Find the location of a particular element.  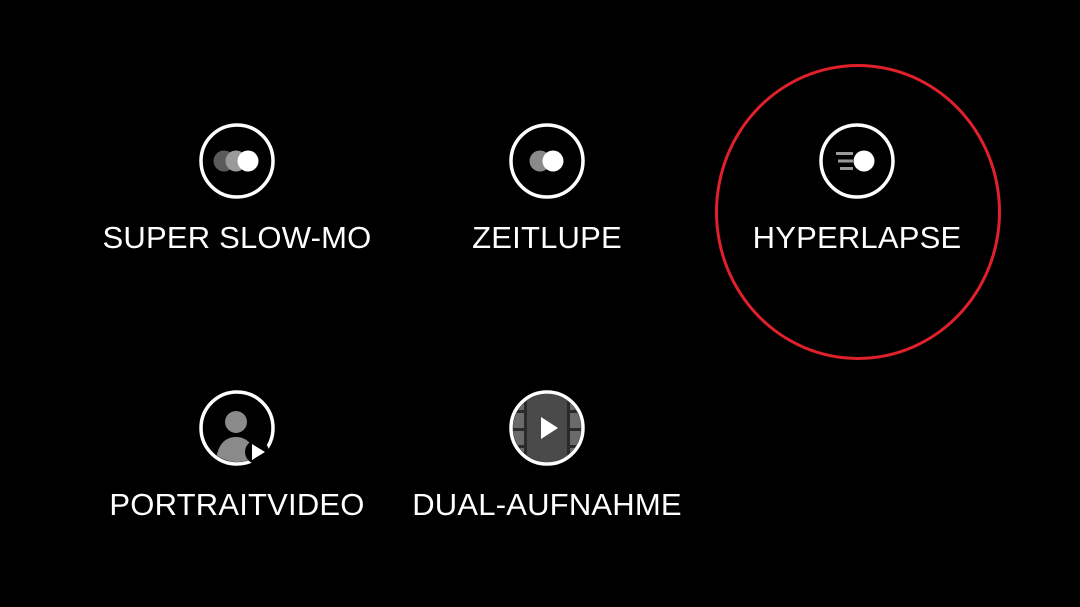

mode-label: ZEITLUPE is located at coordinates (547, 237).